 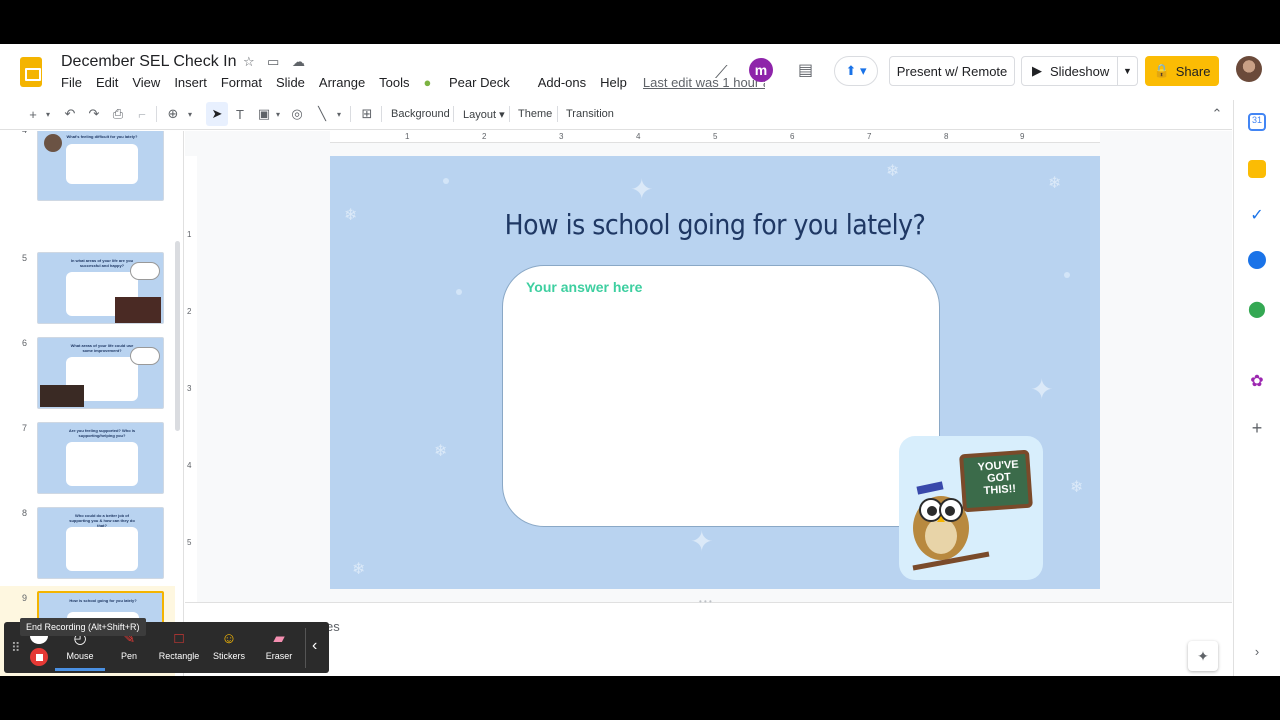 What do you see at coordinates (94, 114) in the screenshot?
I see `redo-icon: ↷` at bounding box center [94, 114].